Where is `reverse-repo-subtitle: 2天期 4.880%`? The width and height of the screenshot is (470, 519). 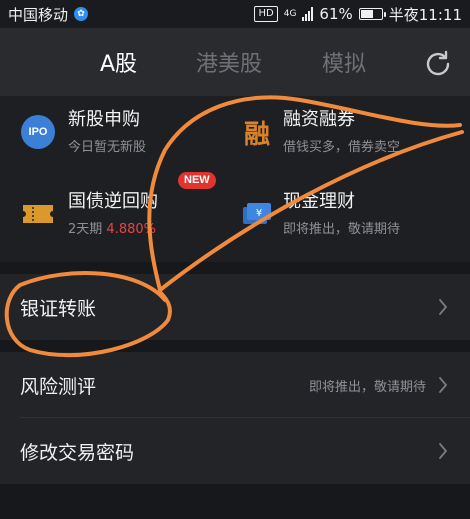
reverse-repo-subtitle: 2天期 4.880% is located at coordinates (112, 227).